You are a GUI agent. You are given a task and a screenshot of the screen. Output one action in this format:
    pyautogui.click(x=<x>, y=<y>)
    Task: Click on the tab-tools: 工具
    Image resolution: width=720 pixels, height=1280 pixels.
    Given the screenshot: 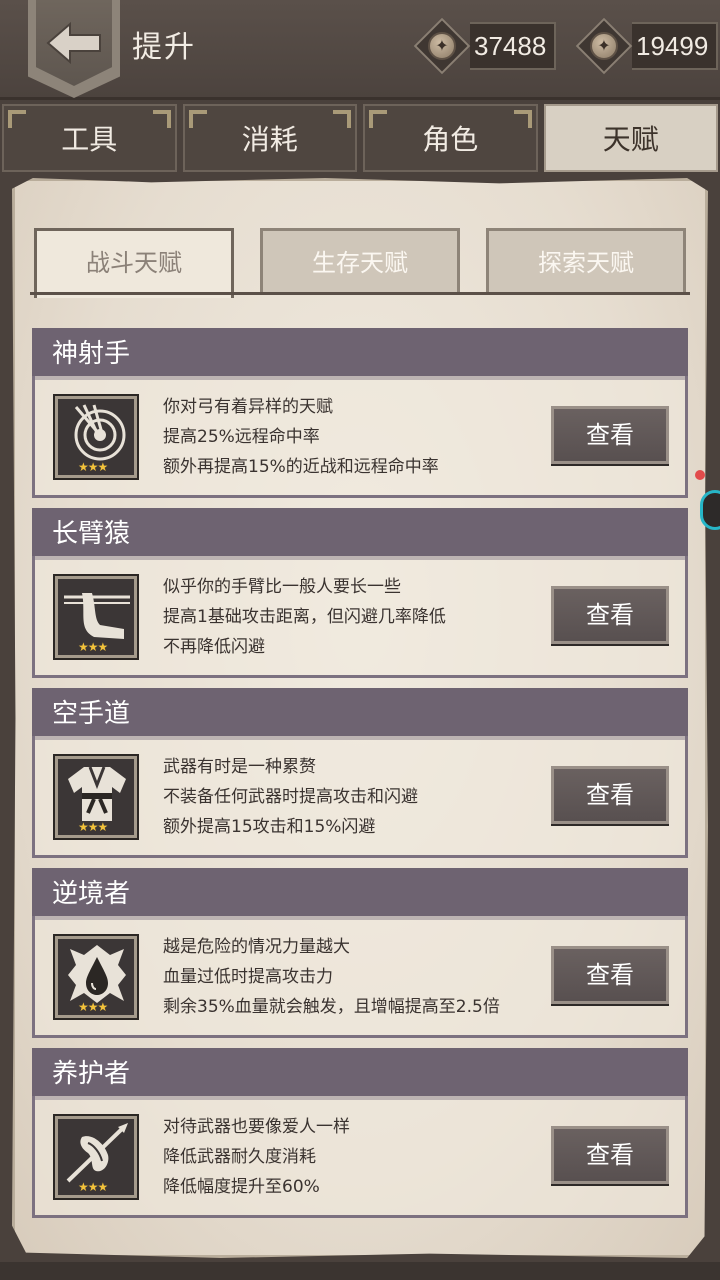 What is the action you would take?
    pyautogui.click(x=89, y=138)
    